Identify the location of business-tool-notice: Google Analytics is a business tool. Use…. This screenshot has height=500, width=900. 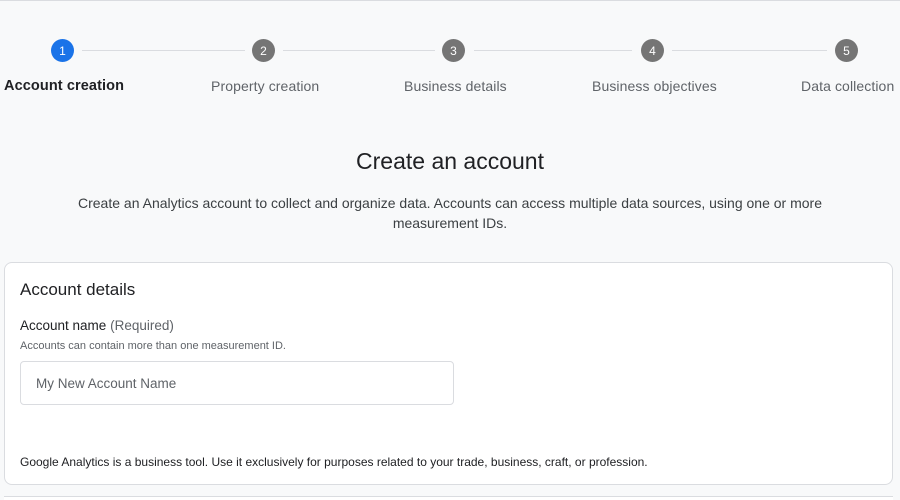
(334, 462).